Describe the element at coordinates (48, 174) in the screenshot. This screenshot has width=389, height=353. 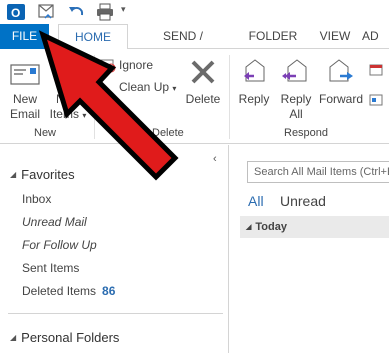
I see `favorites-label: Favorites` at that location.